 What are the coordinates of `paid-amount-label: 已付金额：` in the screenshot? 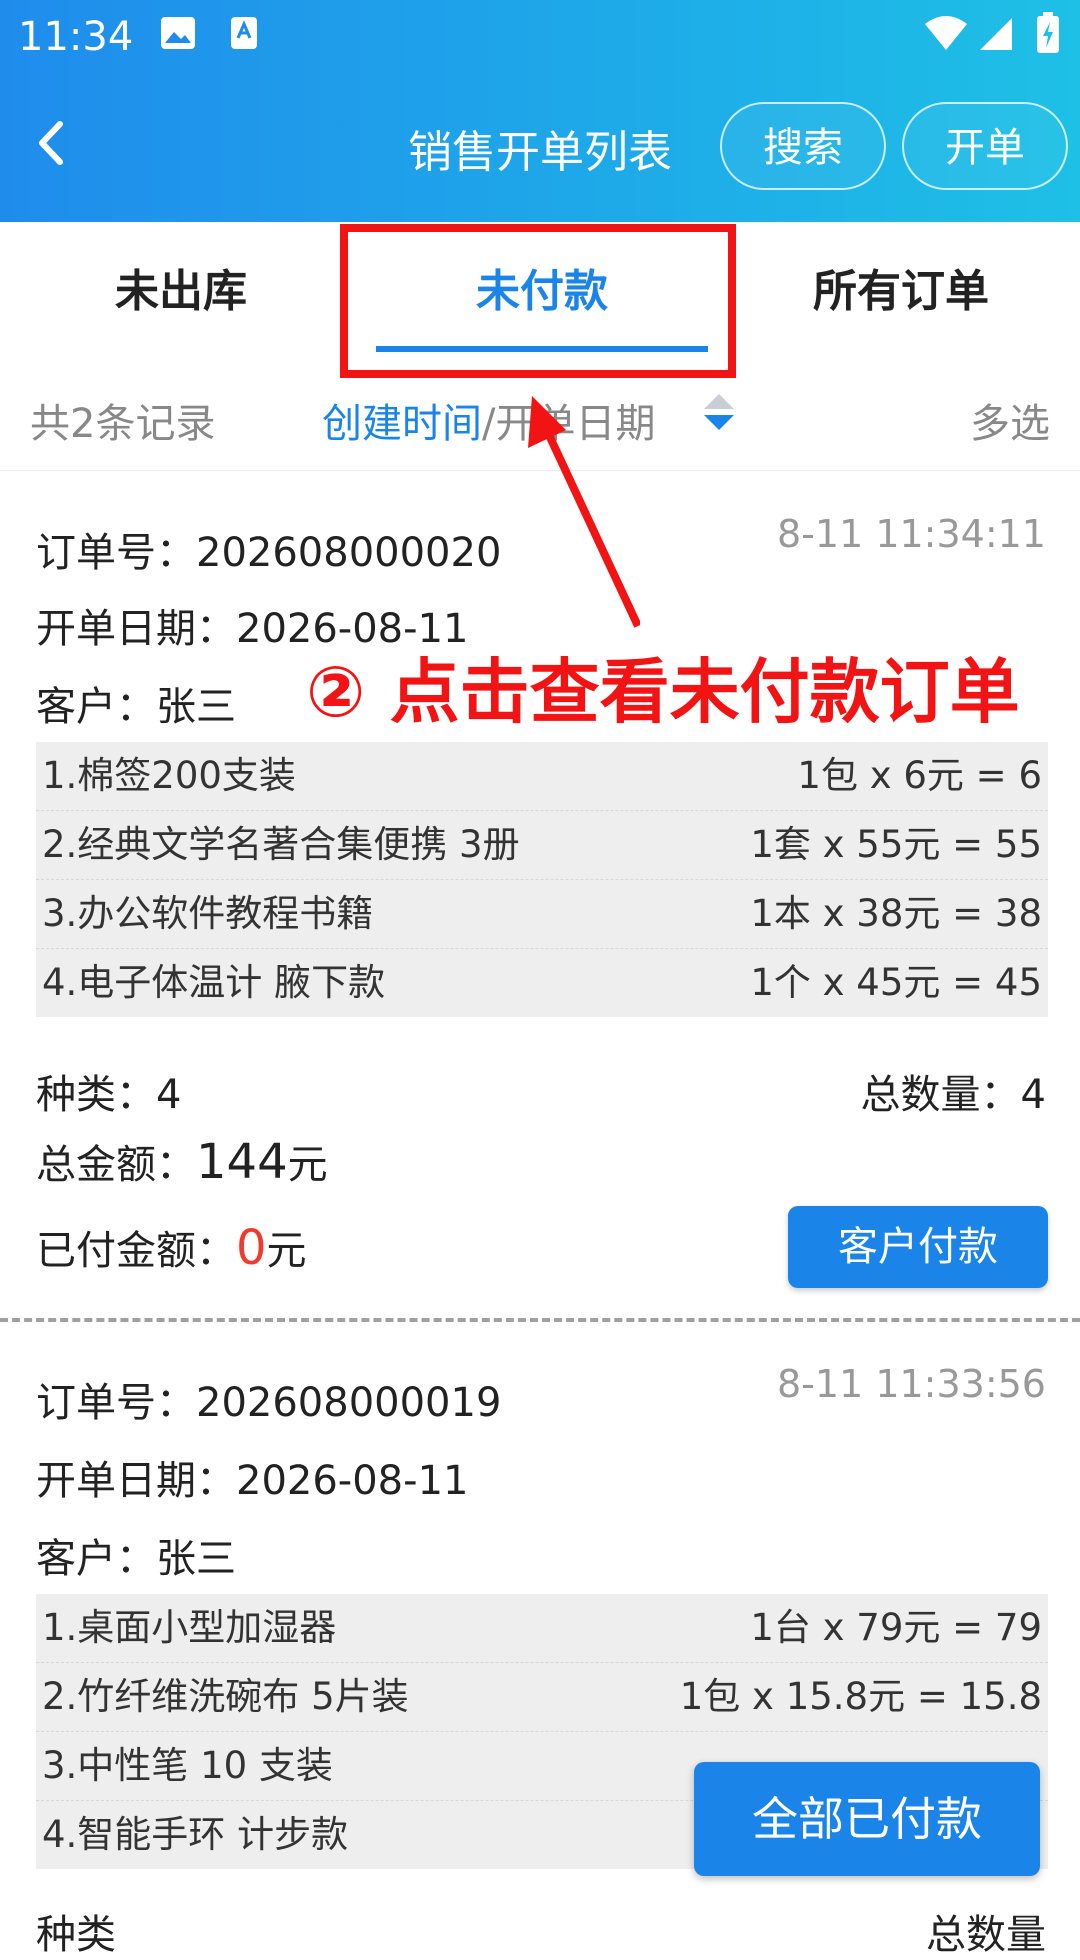 It's located at (136, 1251).